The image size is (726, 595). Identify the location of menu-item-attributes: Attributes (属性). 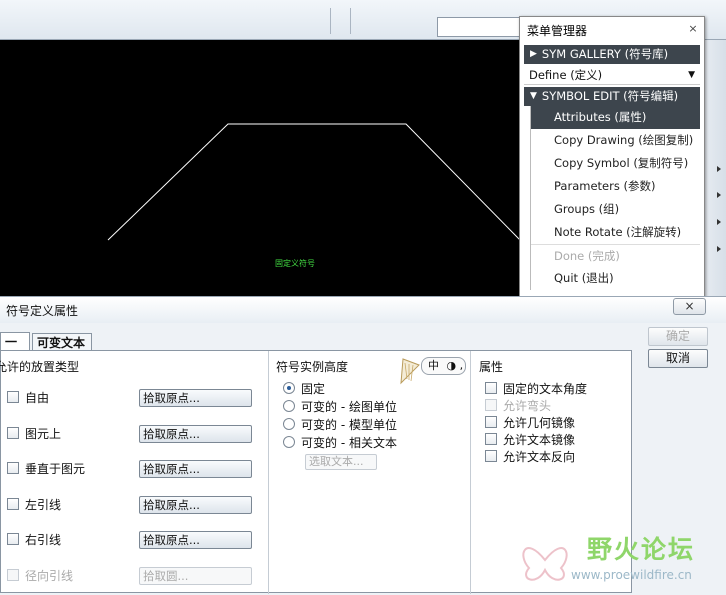
(615, 117).